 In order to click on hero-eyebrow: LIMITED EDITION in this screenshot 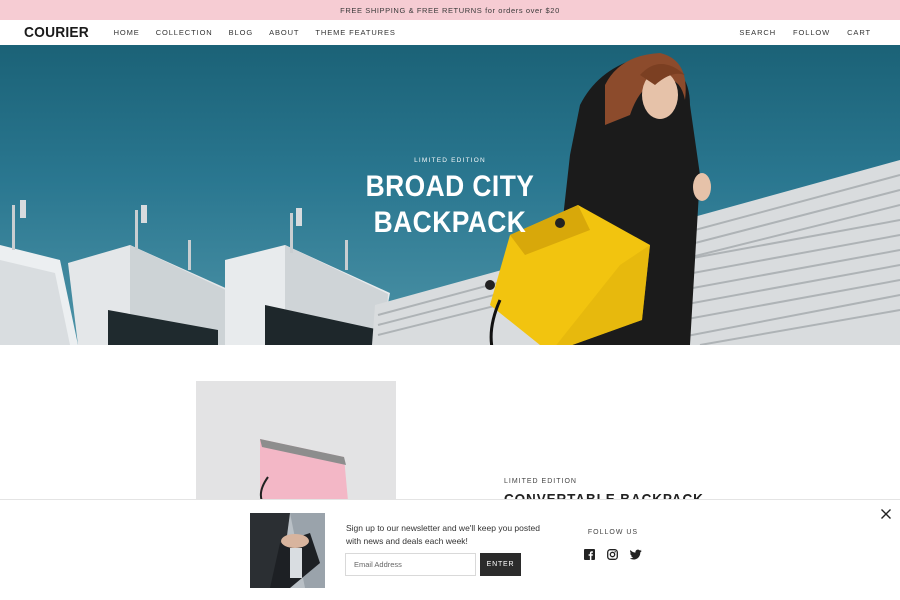, I will do `click(450, 160)`.